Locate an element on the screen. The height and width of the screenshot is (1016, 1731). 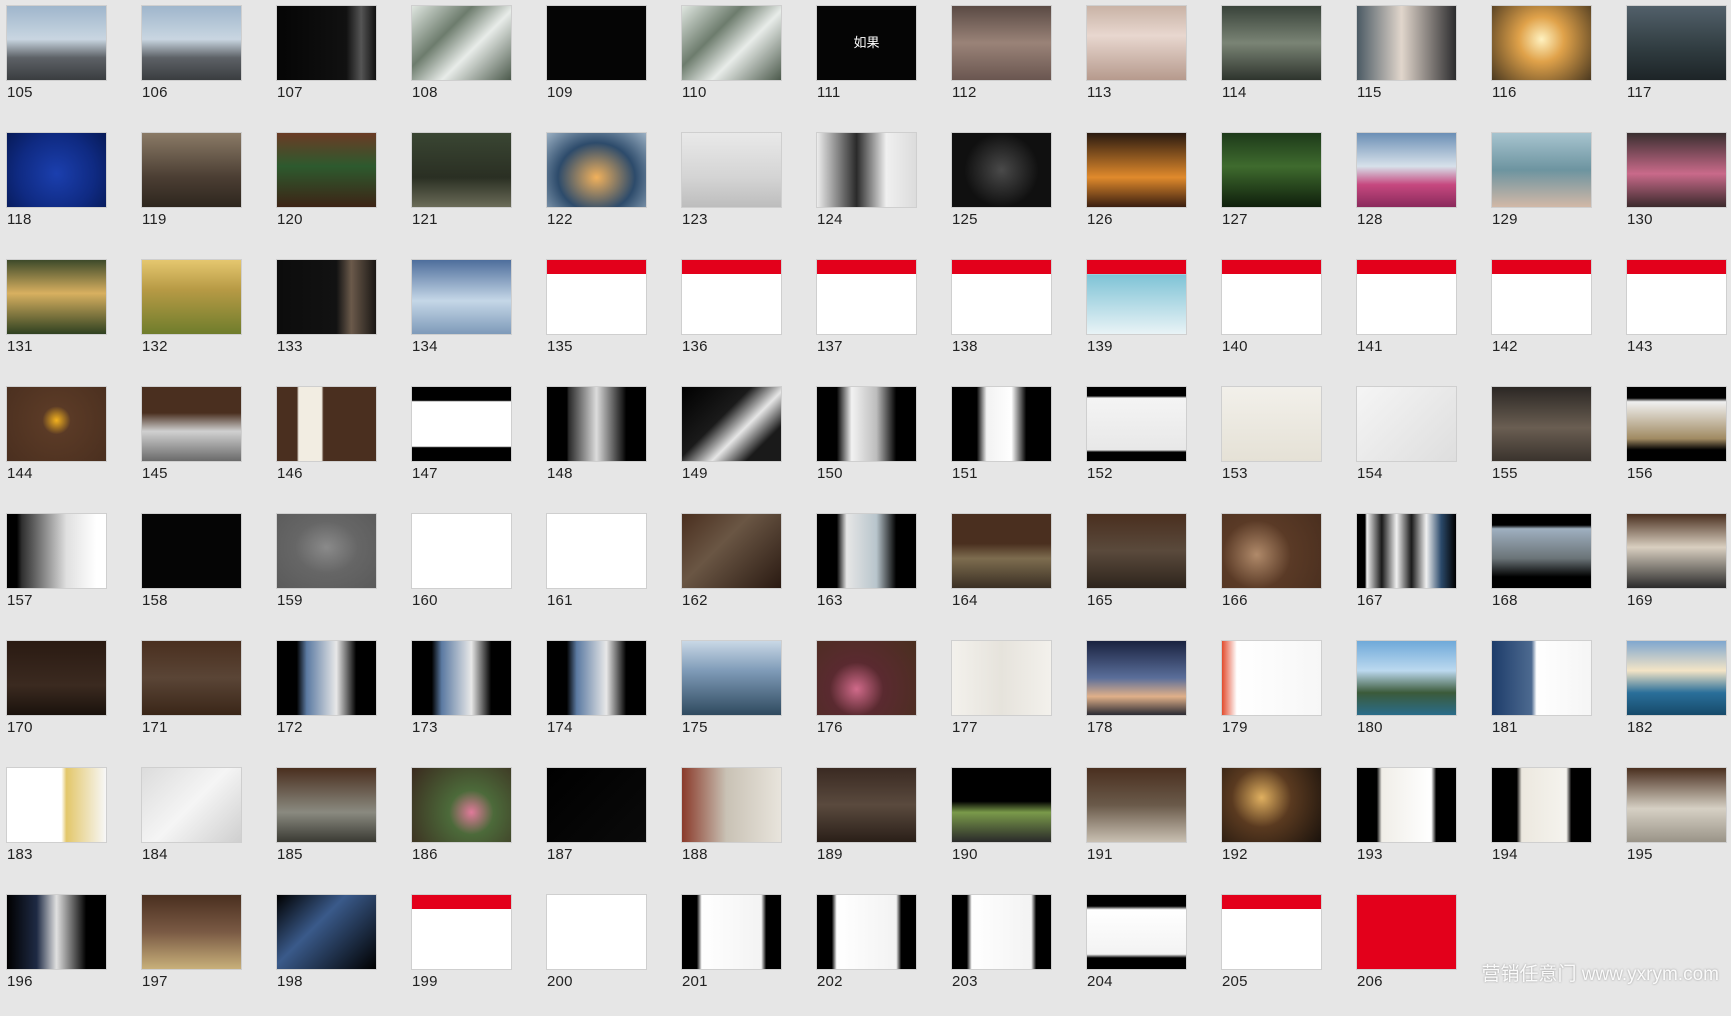
slide-thumbnail-cell: 129 is located at coordinates (1553, 190).